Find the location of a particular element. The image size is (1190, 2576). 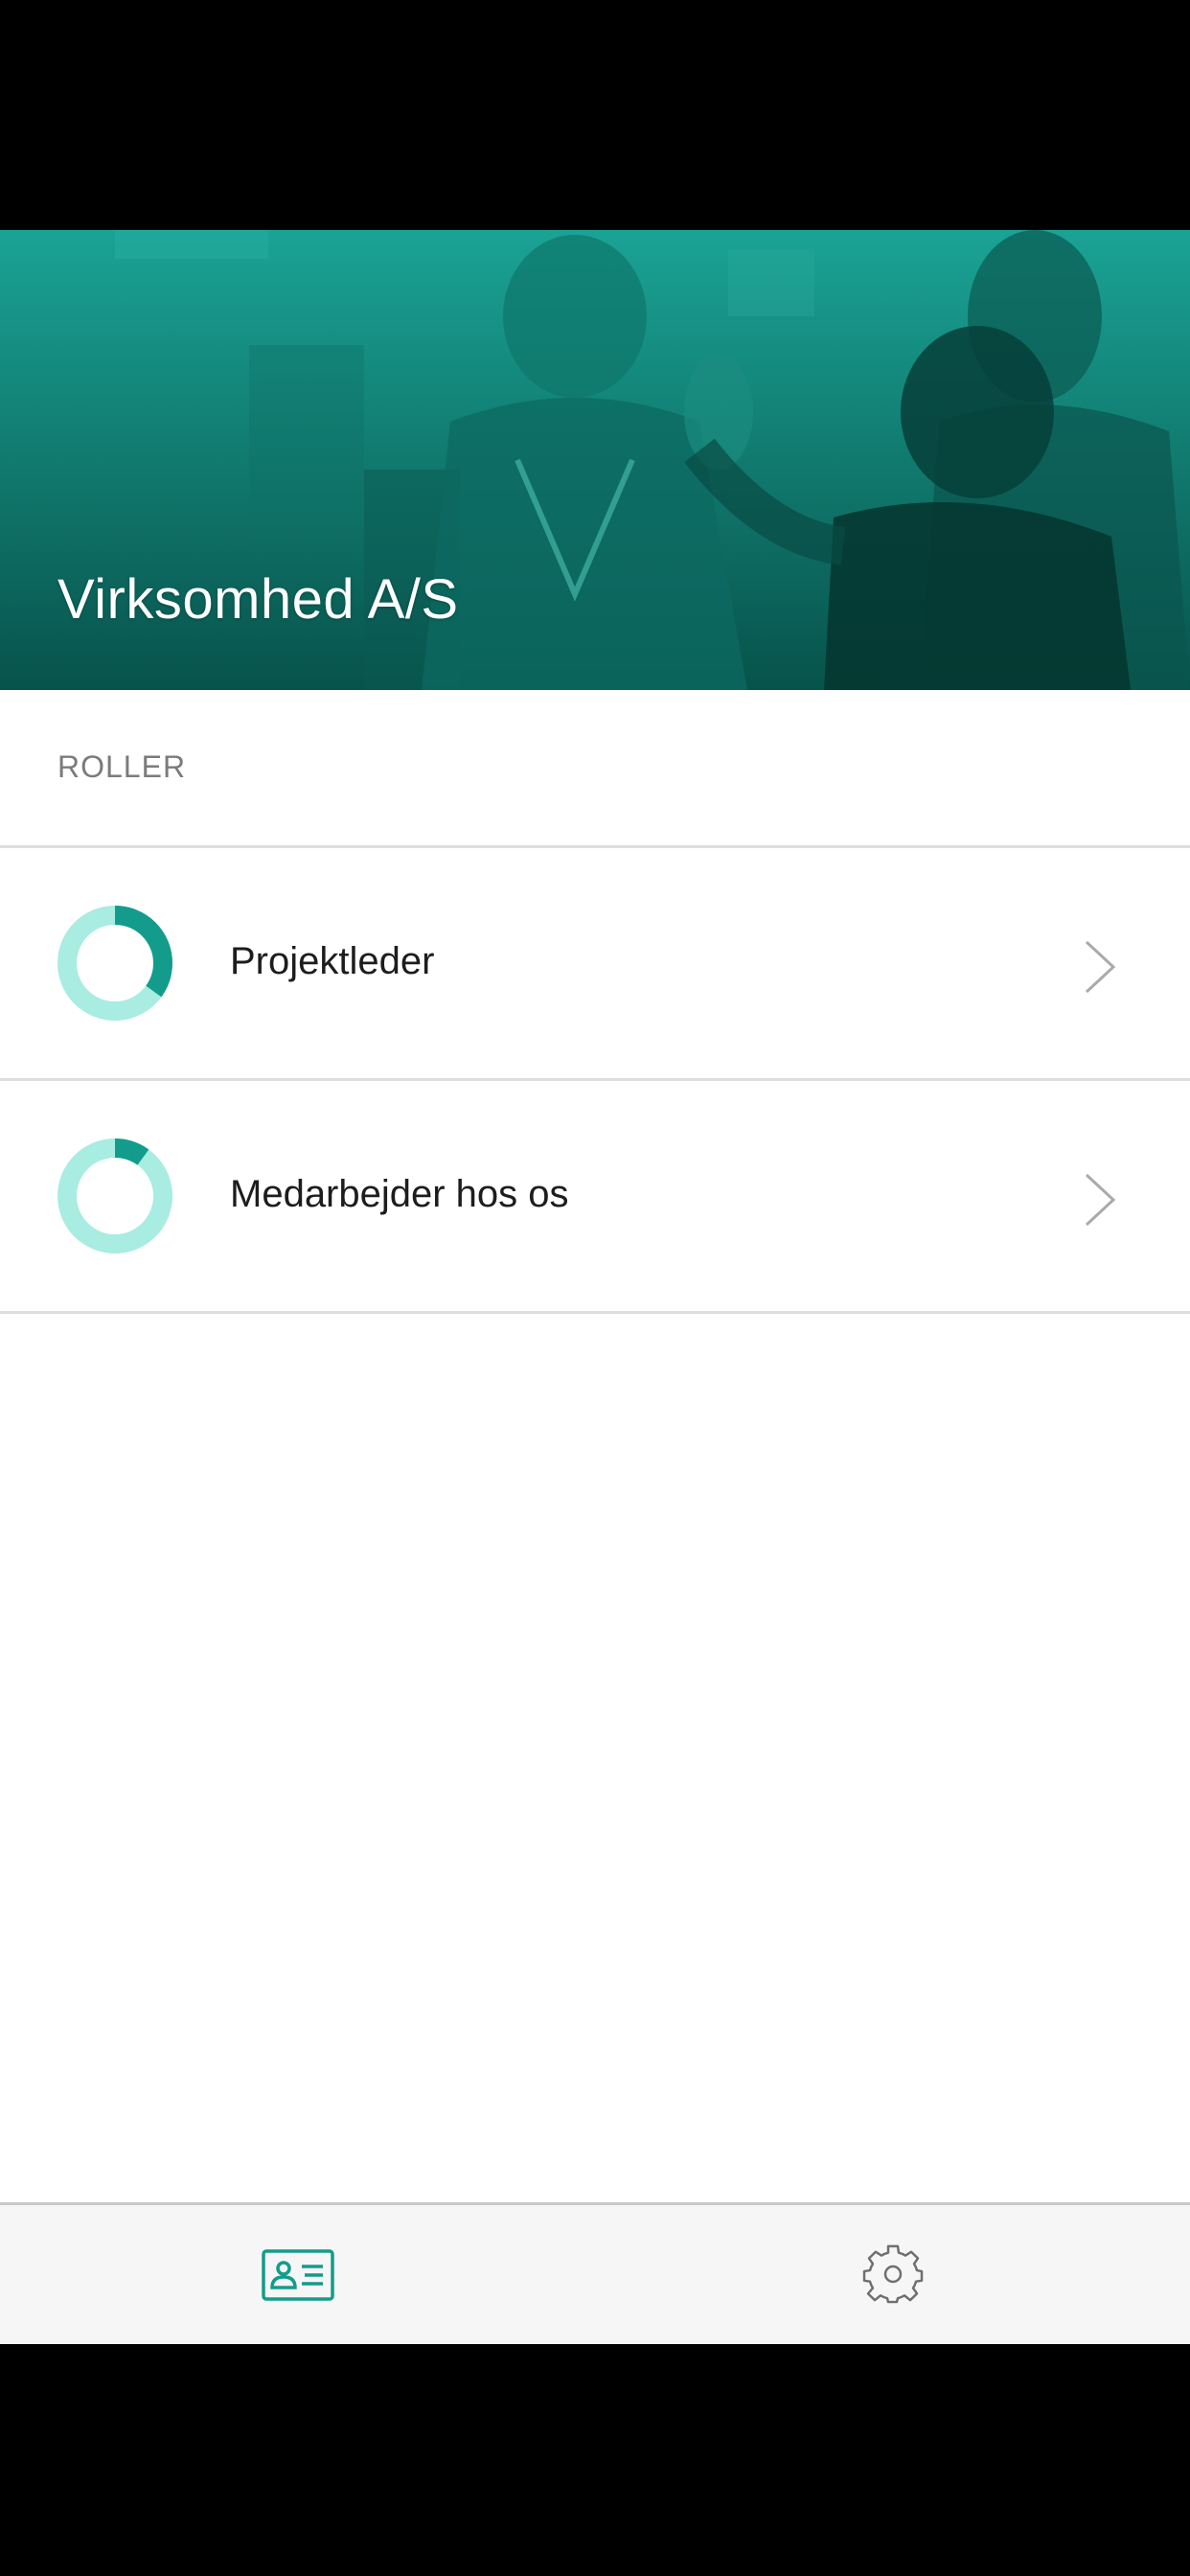

tab-settings is located at coordinates (893, 2274).